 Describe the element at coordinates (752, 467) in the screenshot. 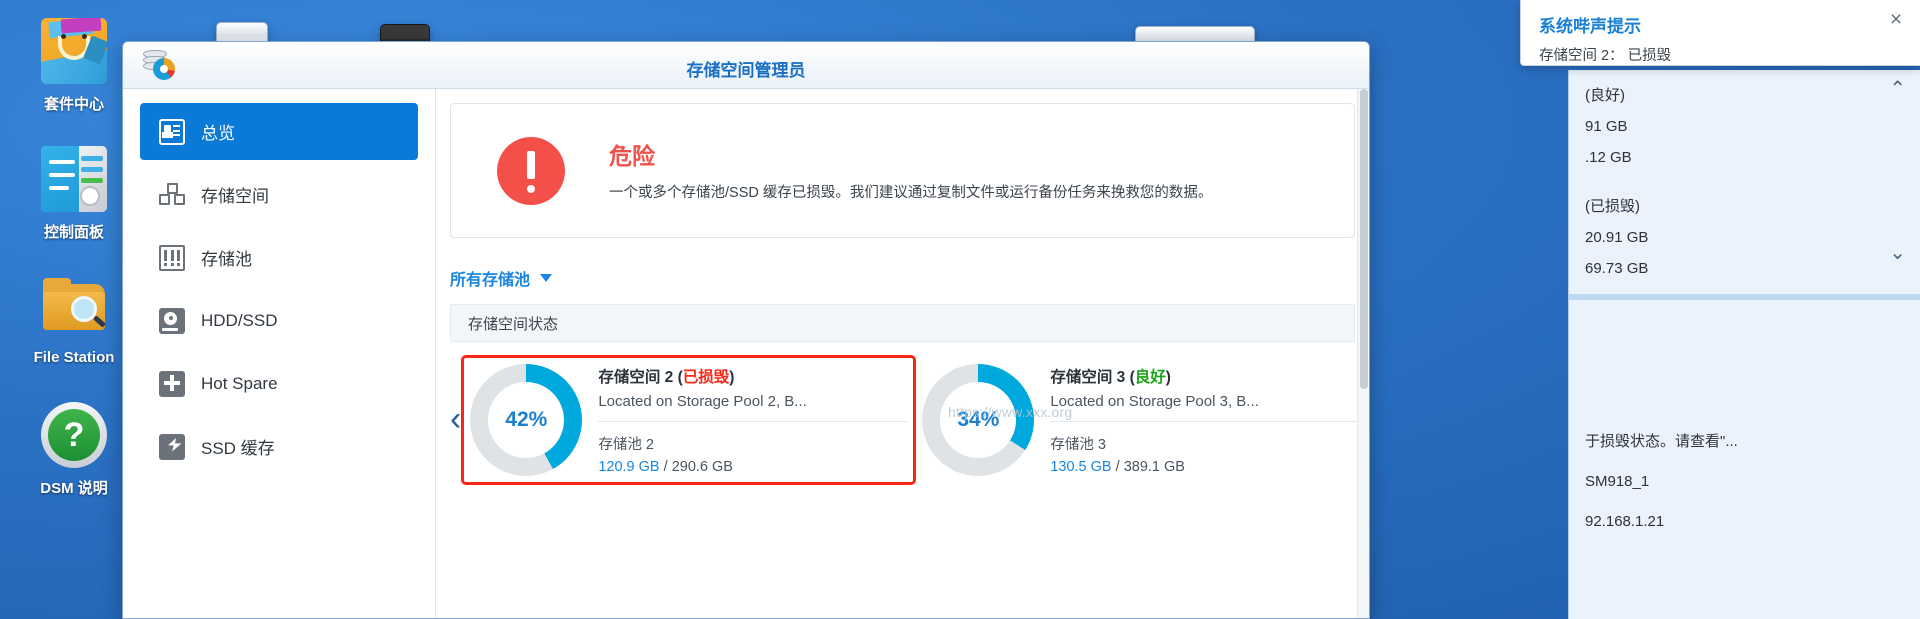

I see `volume-capacity: 120.9 GB / 290.6 GB` at that location.